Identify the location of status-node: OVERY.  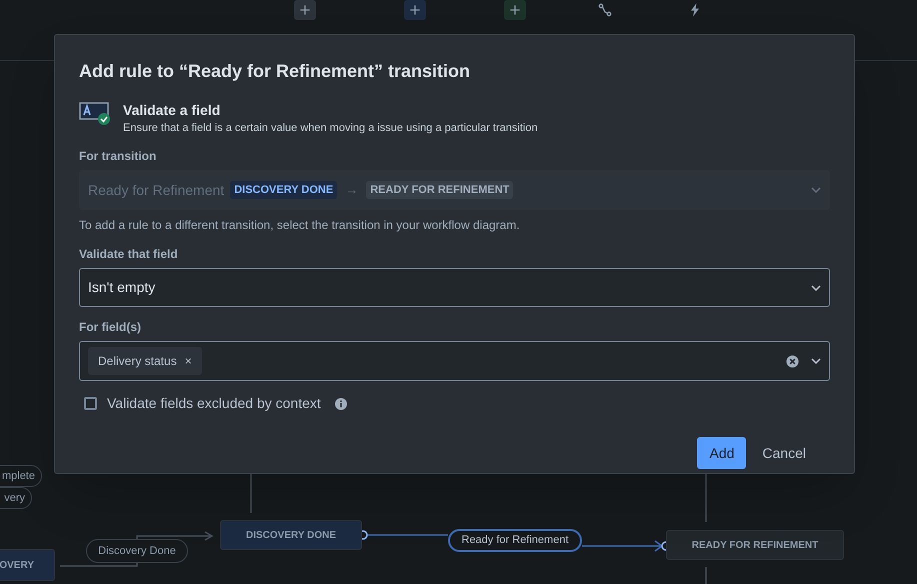
(27, 565).